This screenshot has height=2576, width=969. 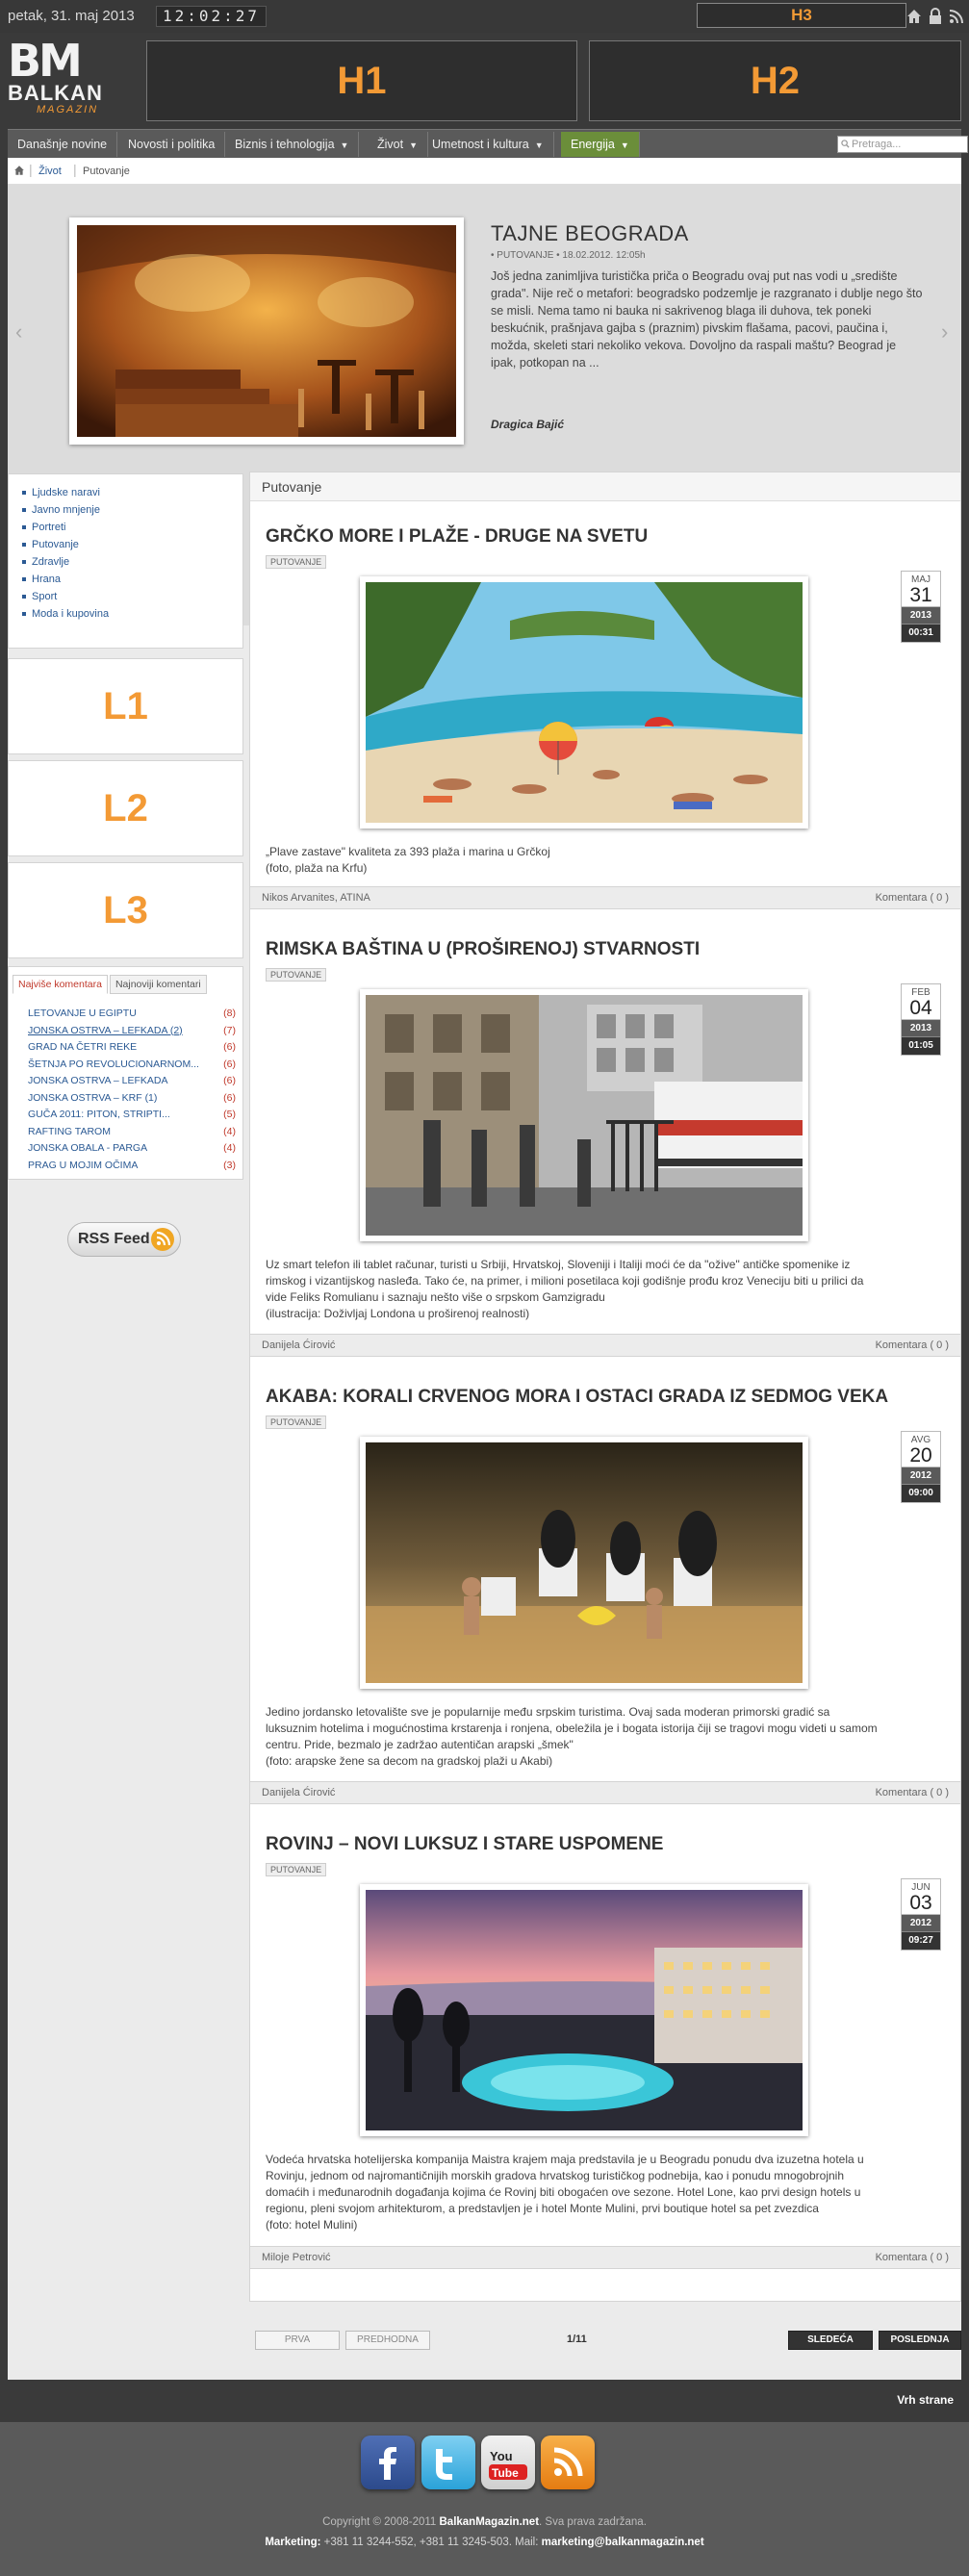 What do you see at coordinates (72, 16) in the screenshot?
I see `current-date: petak, 31. maj 2013` at bounding box center [72, 16].